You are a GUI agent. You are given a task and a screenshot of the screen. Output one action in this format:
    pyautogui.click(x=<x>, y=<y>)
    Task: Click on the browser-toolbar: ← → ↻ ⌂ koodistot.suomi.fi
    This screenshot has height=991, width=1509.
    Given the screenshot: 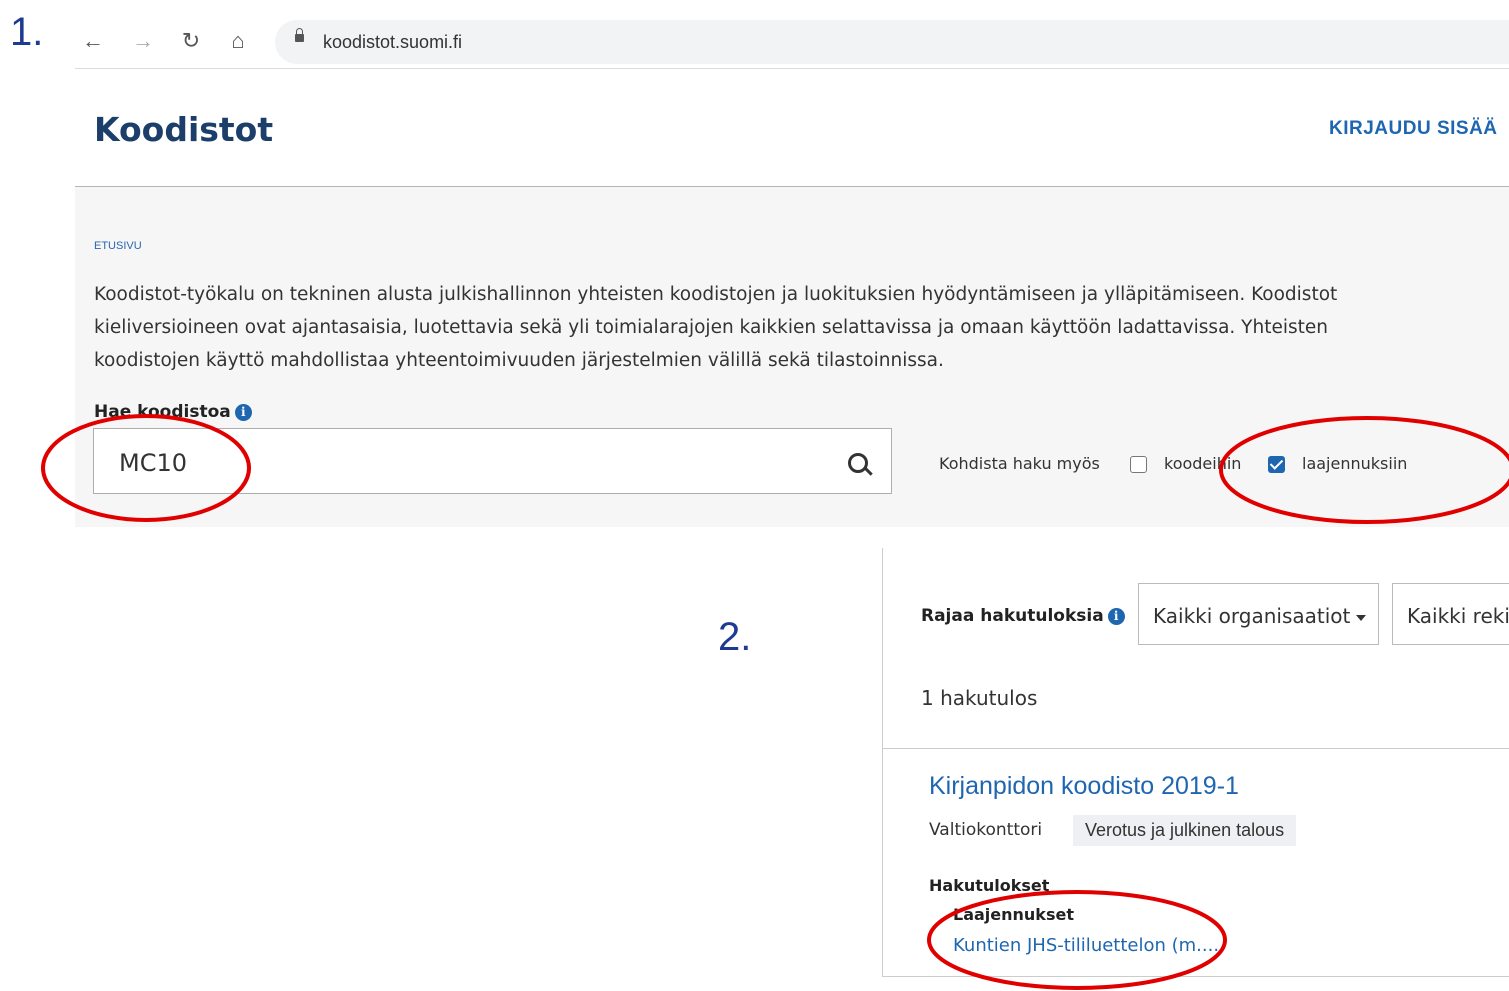 What is the action you would take?
    pyautogui.click(x=792, y=43)
    